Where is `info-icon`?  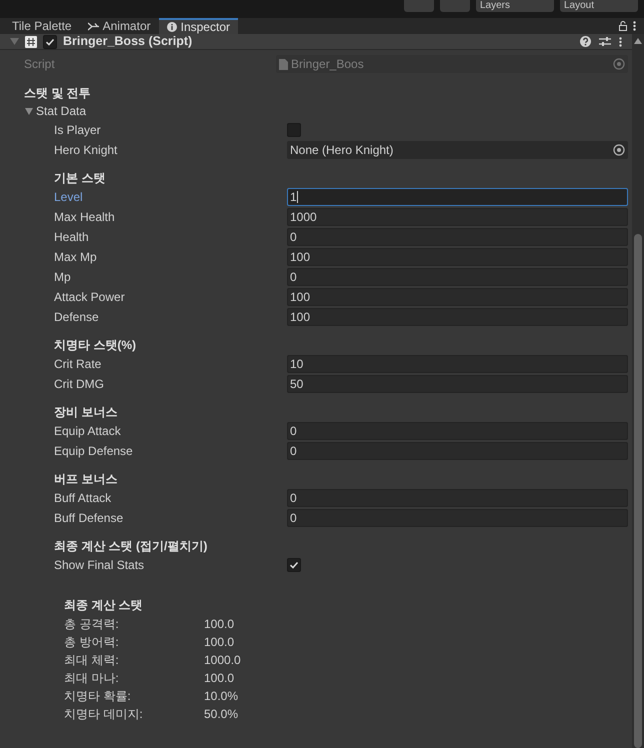
info-icon is located at coordinates (171, 27).